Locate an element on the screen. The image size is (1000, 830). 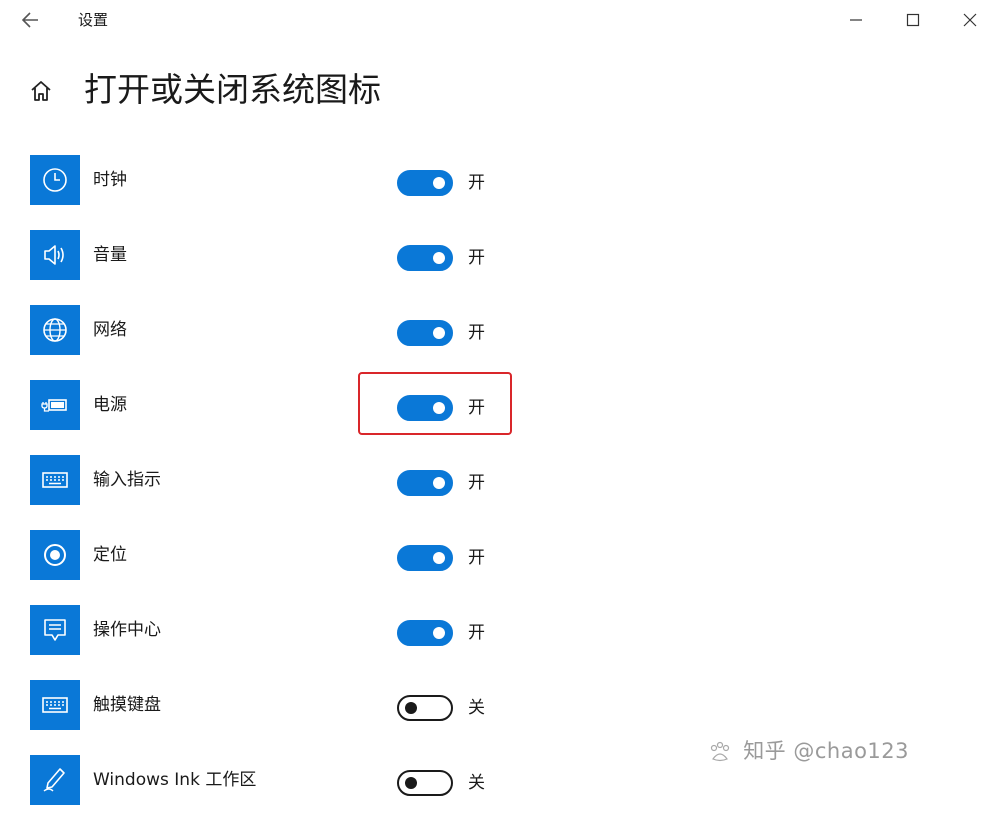
close-button is located at coordinates (970, 20).